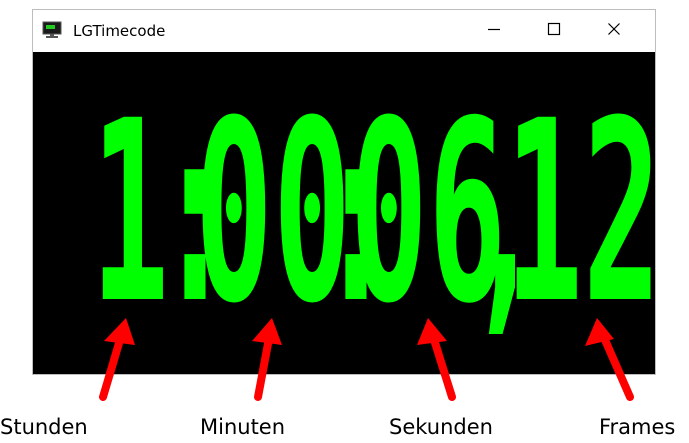 This screenshot has width=689, height=443. I want to click on minimize-icon, so click(494, 31).